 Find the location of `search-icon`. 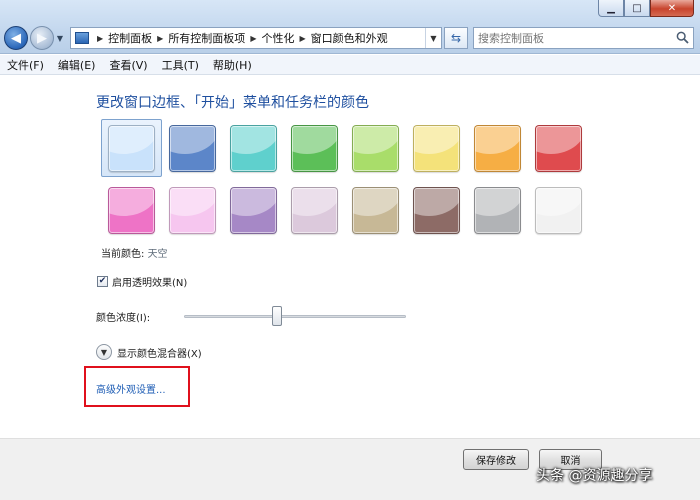

search-icon is located at coordinates (682, 37).